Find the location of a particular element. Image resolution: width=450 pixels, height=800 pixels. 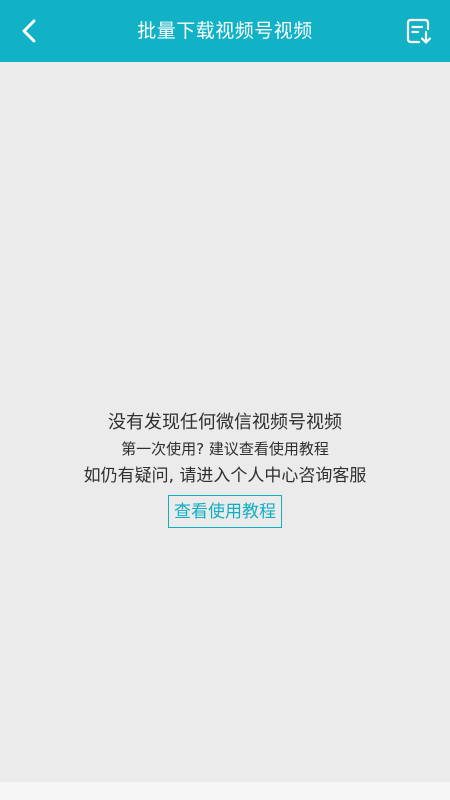

support-hint: 如仍有疑问, 请进入个人中心咨询客服 is located at coordinates (225, 476).